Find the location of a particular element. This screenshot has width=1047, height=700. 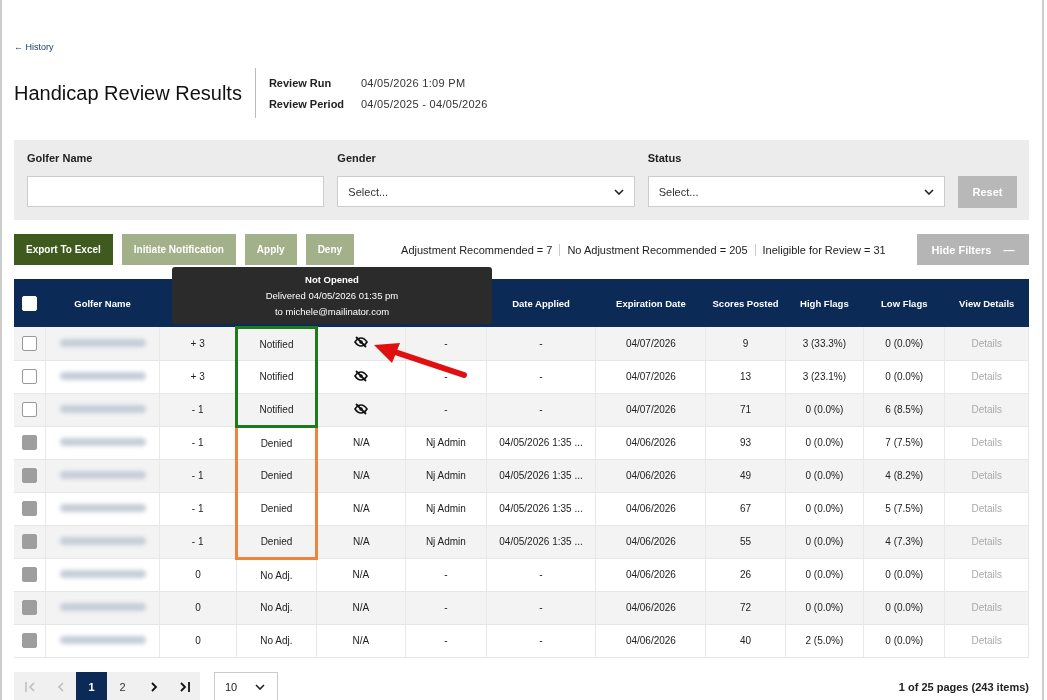

summary-count: No Adjustment Recommended = 205 is located at coordinates (657, 249).